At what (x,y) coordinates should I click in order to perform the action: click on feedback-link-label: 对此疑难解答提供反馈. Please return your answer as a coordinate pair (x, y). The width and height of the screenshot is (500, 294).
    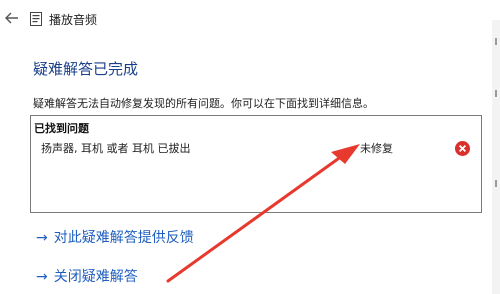
    Looking at the image, I should click on (123, 238).